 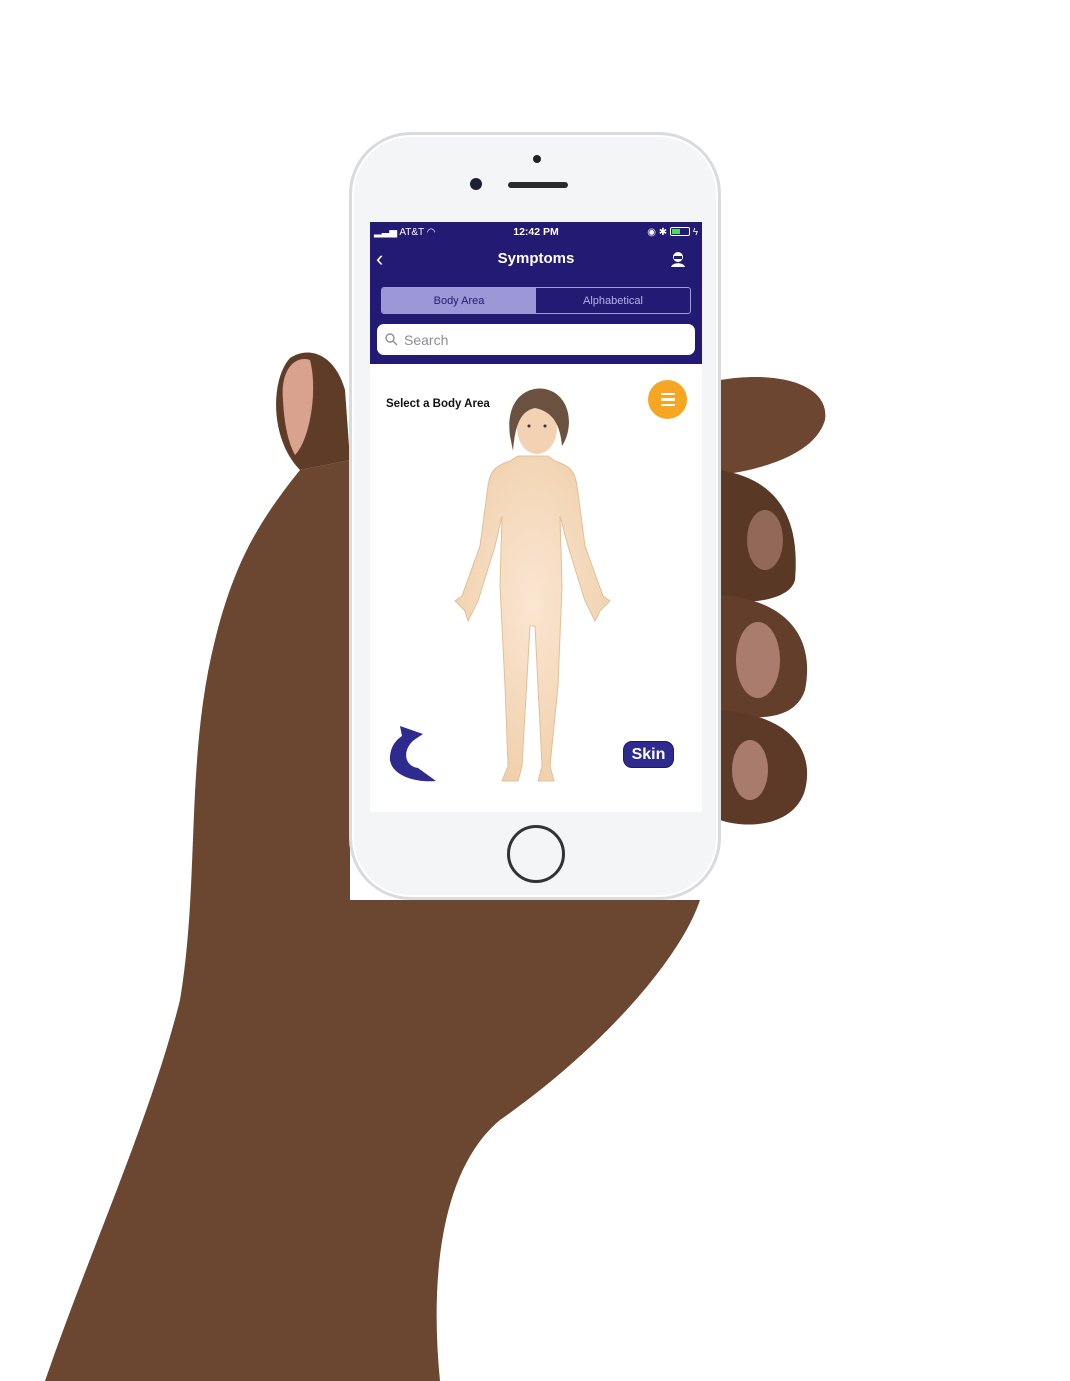 I want to click on search-input: Search, so click(x=536, y=339).